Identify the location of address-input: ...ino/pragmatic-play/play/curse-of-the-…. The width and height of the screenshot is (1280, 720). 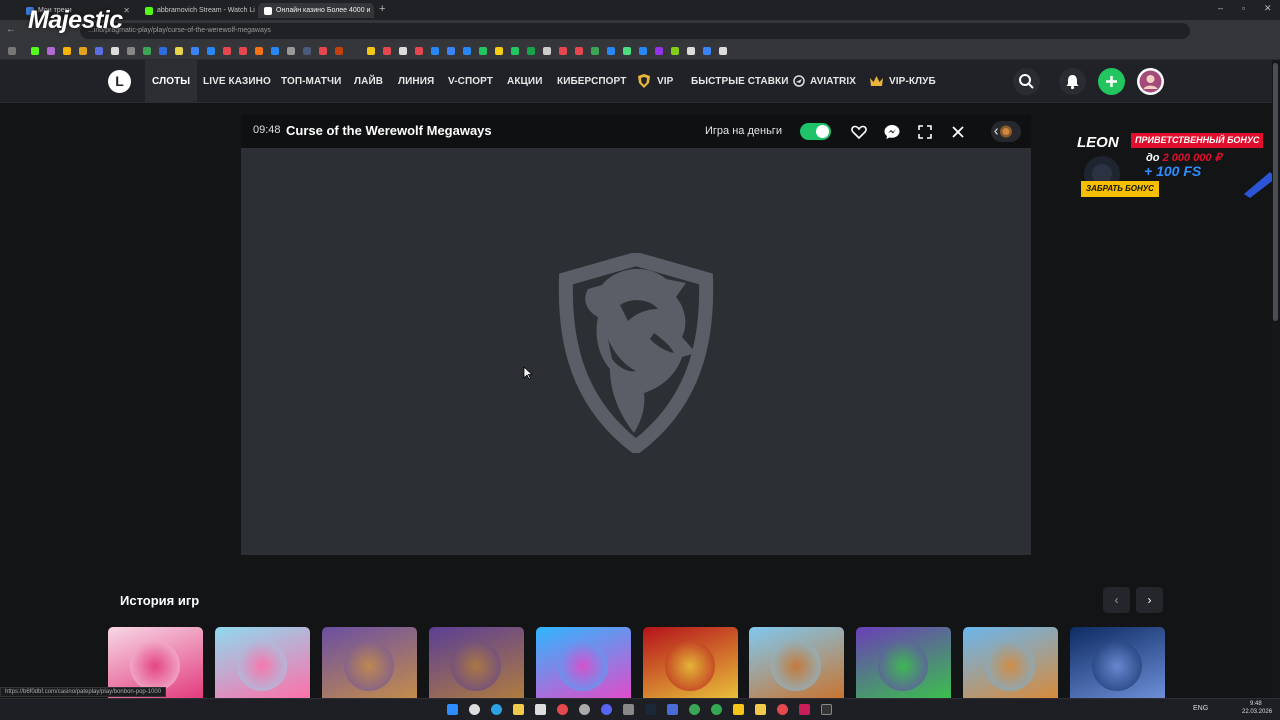
(635, 31).